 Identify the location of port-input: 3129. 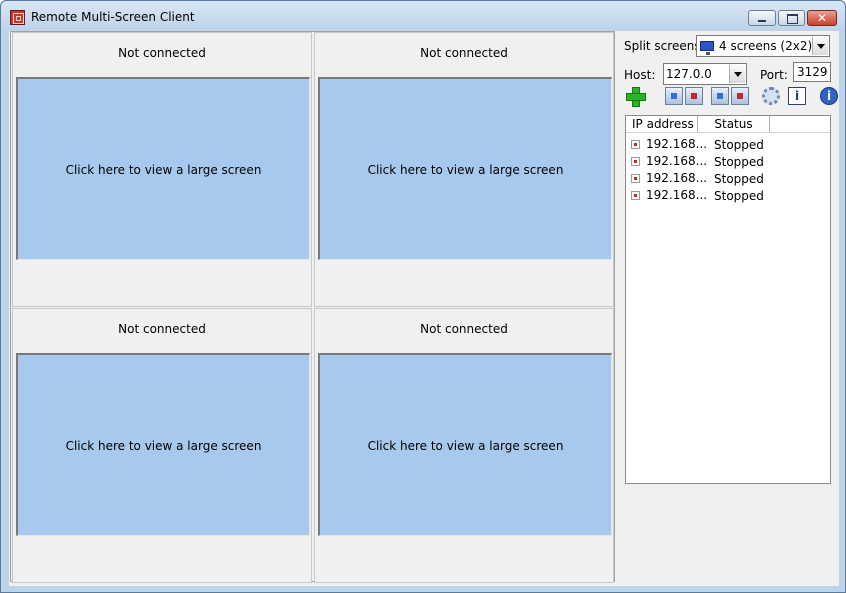
(812, 72).